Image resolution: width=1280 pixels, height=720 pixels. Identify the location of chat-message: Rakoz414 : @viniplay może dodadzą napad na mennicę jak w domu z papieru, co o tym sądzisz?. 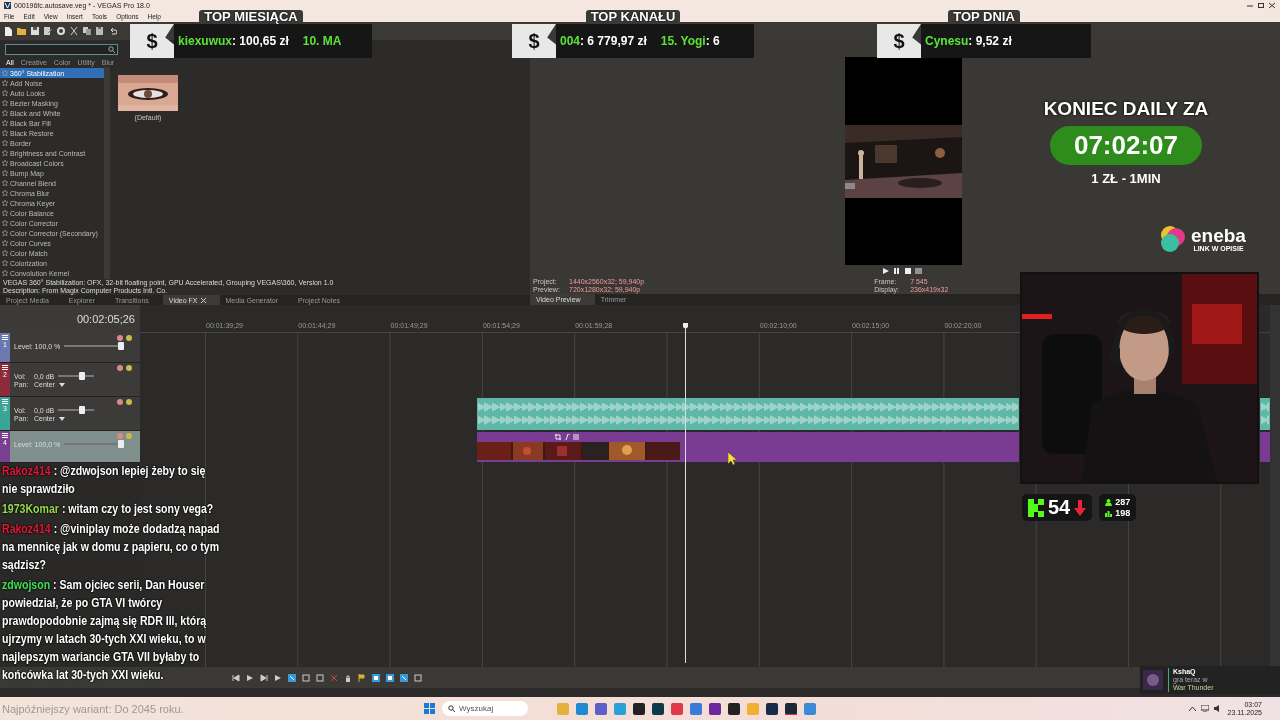
(111, 547).